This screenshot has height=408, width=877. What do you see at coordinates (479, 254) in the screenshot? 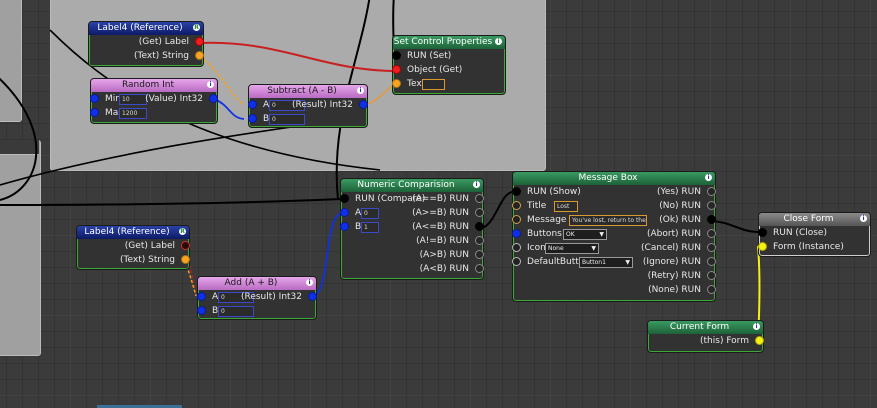
I see `output-gt-pin` at bounding box center [479, 254].